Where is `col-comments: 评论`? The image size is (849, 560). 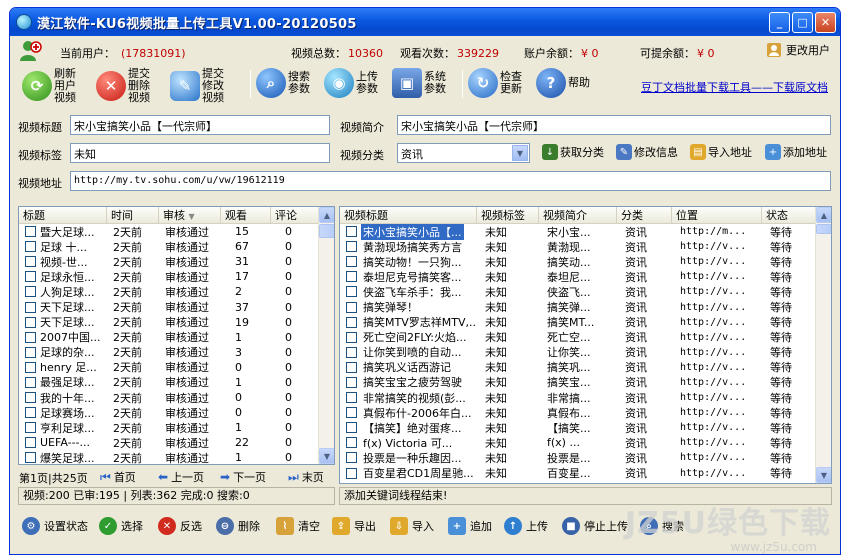
col-comments: 评论 is located at coordinates (295, 215).